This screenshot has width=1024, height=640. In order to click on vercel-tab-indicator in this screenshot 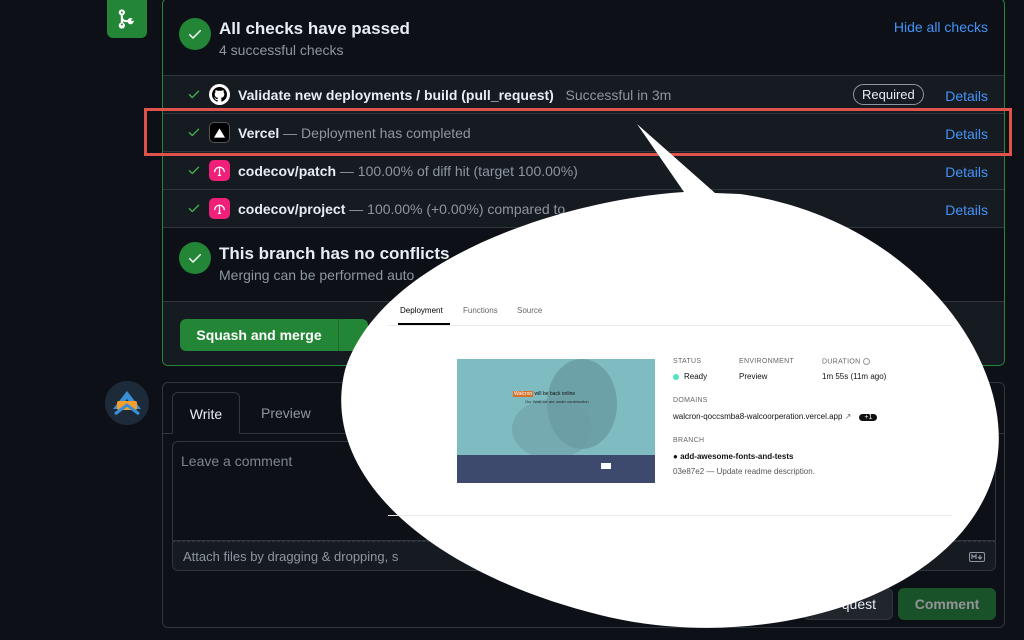, I will do `click(424, 324)`.